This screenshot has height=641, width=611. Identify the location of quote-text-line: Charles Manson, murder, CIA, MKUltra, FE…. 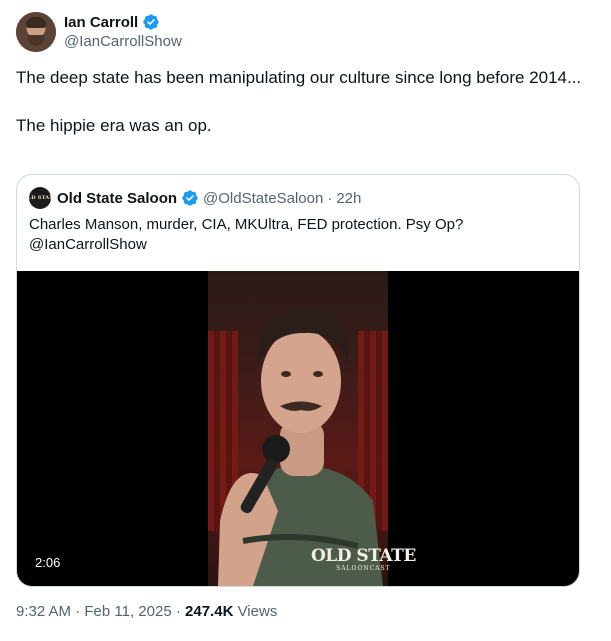
(246, 224).